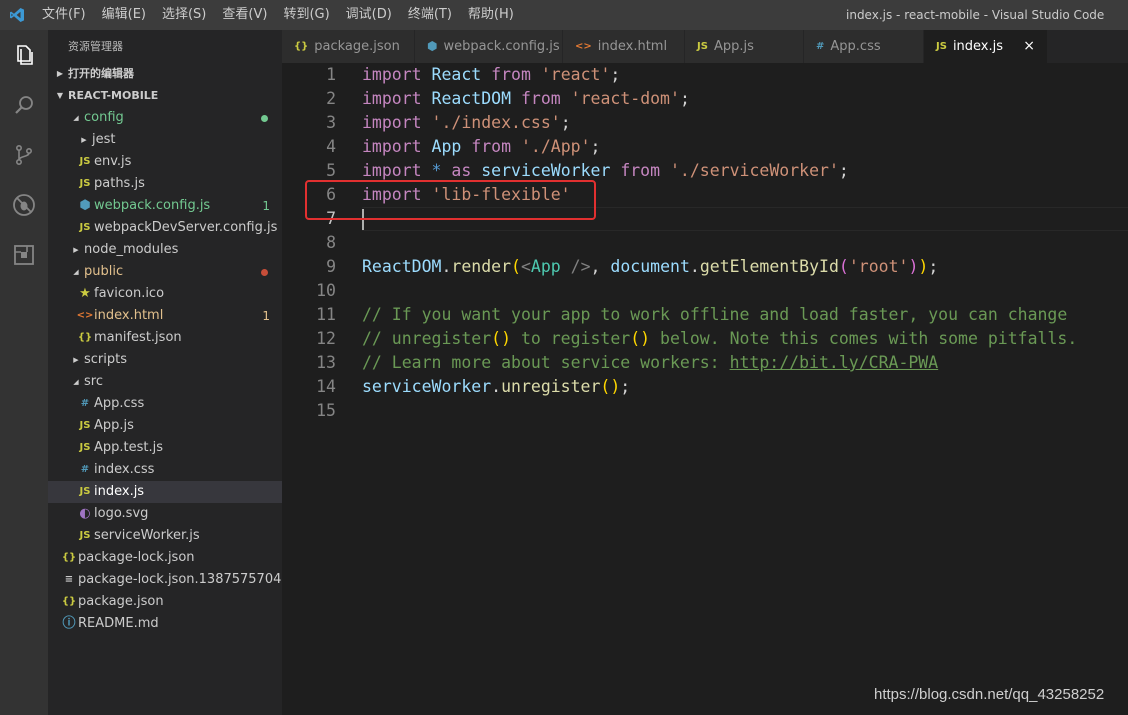 The width and height of the screenshot is (1128, 715). Describe the element at coordinates (266, 206) in the screenshot. I see `problem-count-badge: 1` at that location.